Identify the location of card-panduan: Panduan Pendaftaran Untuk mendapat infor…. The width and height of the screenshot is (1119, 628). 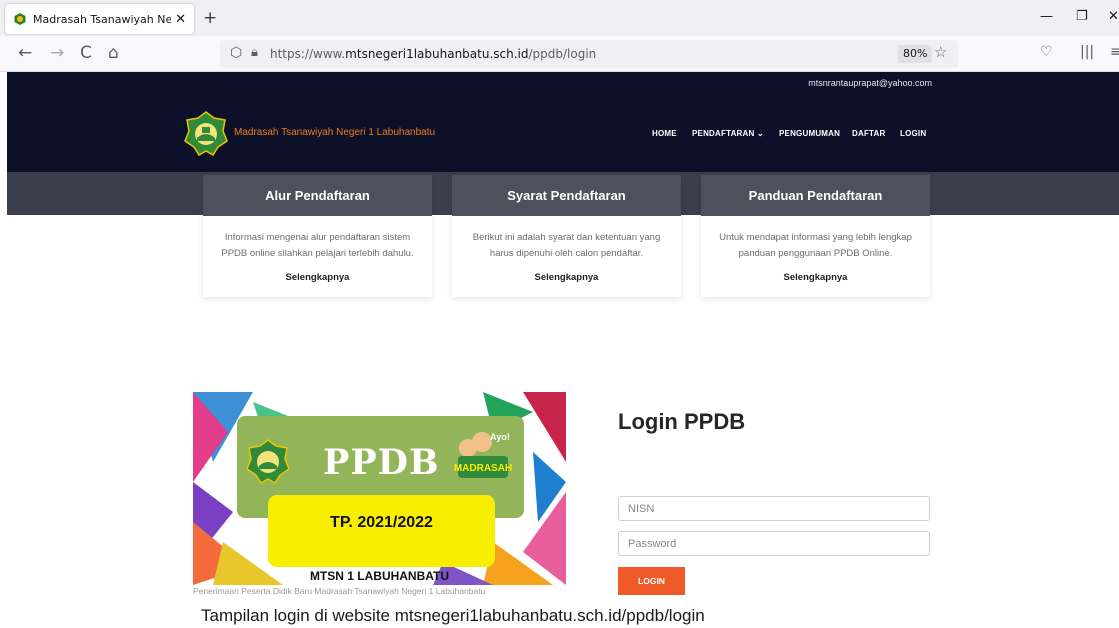
(815, 236).